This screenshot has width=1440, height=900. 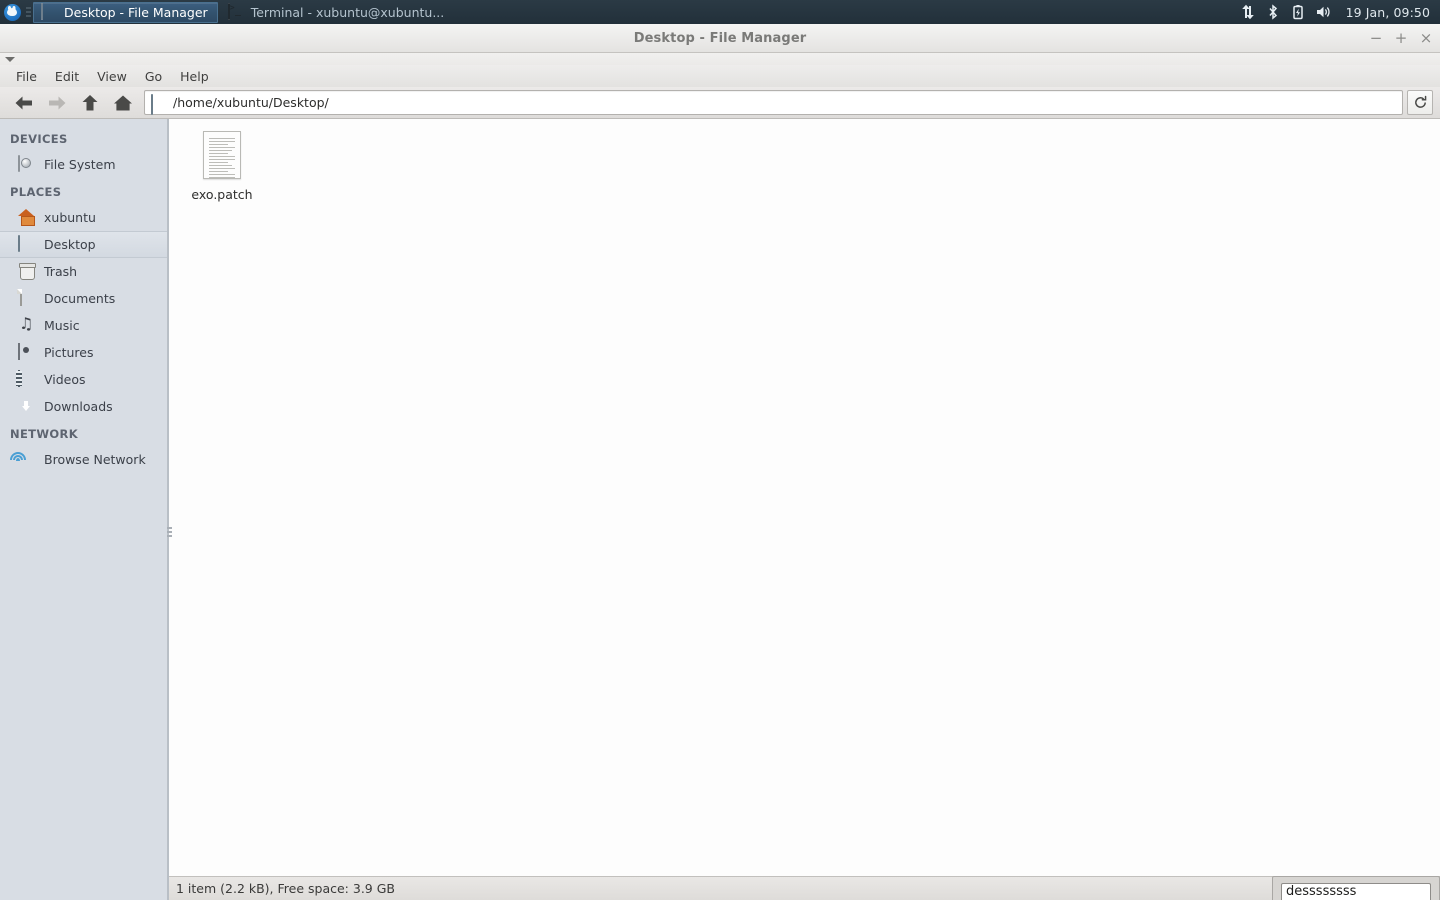 What do you see at coordinates (61, 271) in the screenshot?
I see `sidebar-item-label: Trash` at bounding box center [61, 271].